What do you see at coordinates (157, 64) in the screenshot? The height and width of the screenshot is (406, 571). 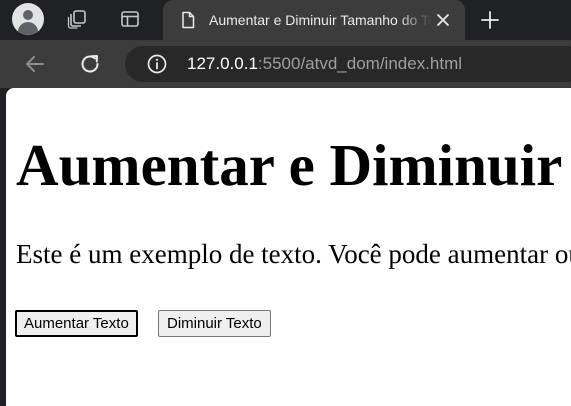 I see `info-icon` at bounding box center [157, 64].